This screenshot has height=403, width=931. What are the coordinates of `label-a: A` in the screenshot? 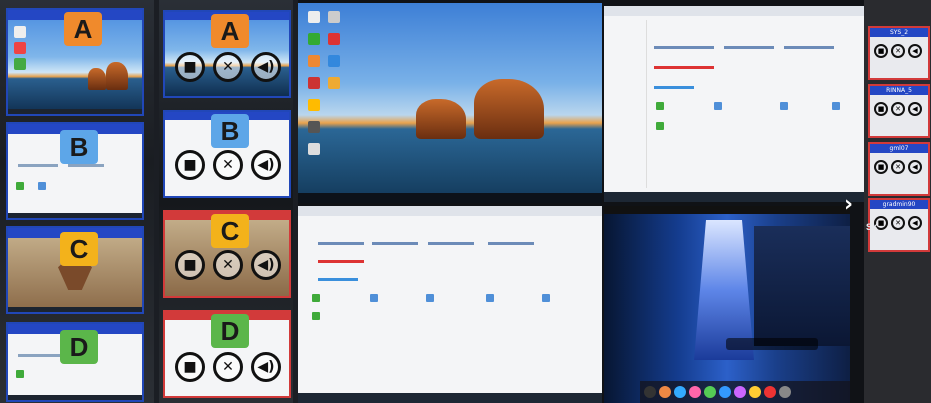 It's located at (230, 31).